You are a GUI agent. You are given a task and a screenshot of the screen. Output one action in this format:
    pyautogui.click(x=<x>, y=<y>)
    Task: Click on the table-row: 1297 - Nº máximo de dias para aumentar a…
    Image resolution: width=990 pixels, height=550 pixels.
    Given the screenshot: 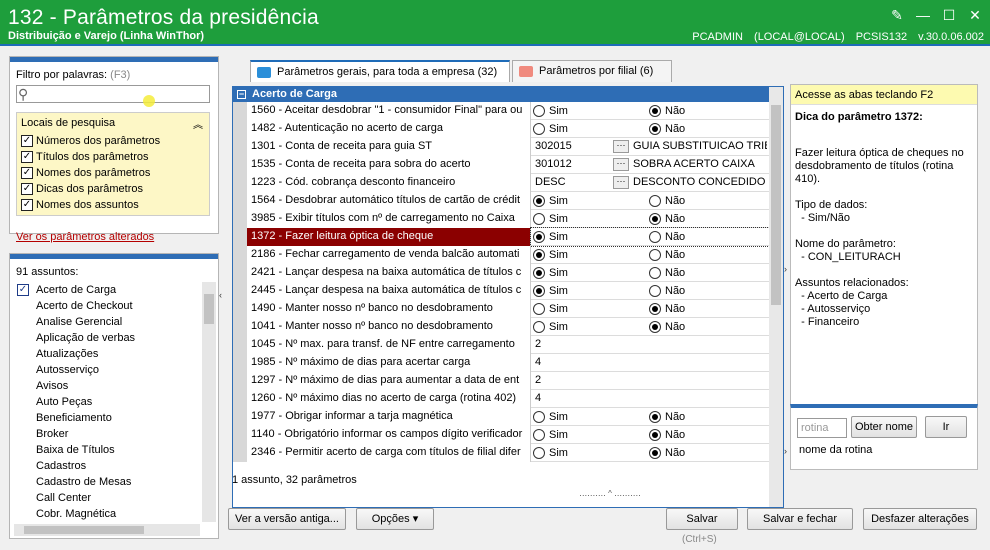 What is the action you would take?
    pyautogui.click(x=501, y=381)
    